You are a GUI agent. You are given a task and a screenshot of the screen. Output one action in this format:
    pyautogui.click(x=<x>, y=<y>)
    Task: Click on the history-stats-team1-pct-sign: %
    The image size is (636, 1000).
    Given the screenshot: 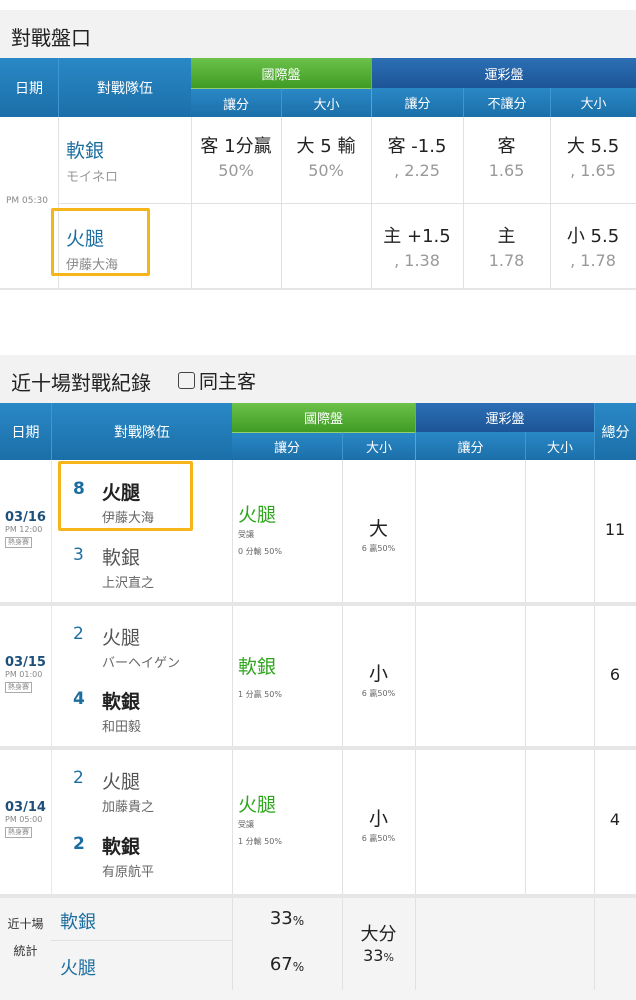 What is the action you would take?
    pyautogui.click(x=298, y=920)
    